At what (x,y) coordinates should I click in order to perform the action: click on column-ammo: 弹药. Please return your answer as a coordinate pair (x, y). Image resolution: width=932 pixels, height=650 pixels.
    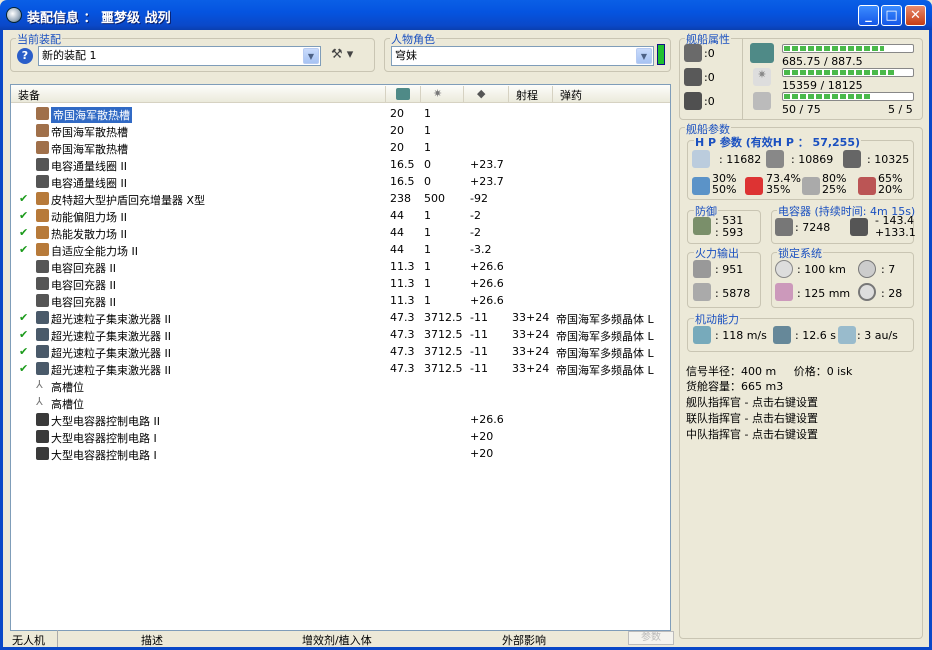
    Looking at the image, I should click on (571, 95).